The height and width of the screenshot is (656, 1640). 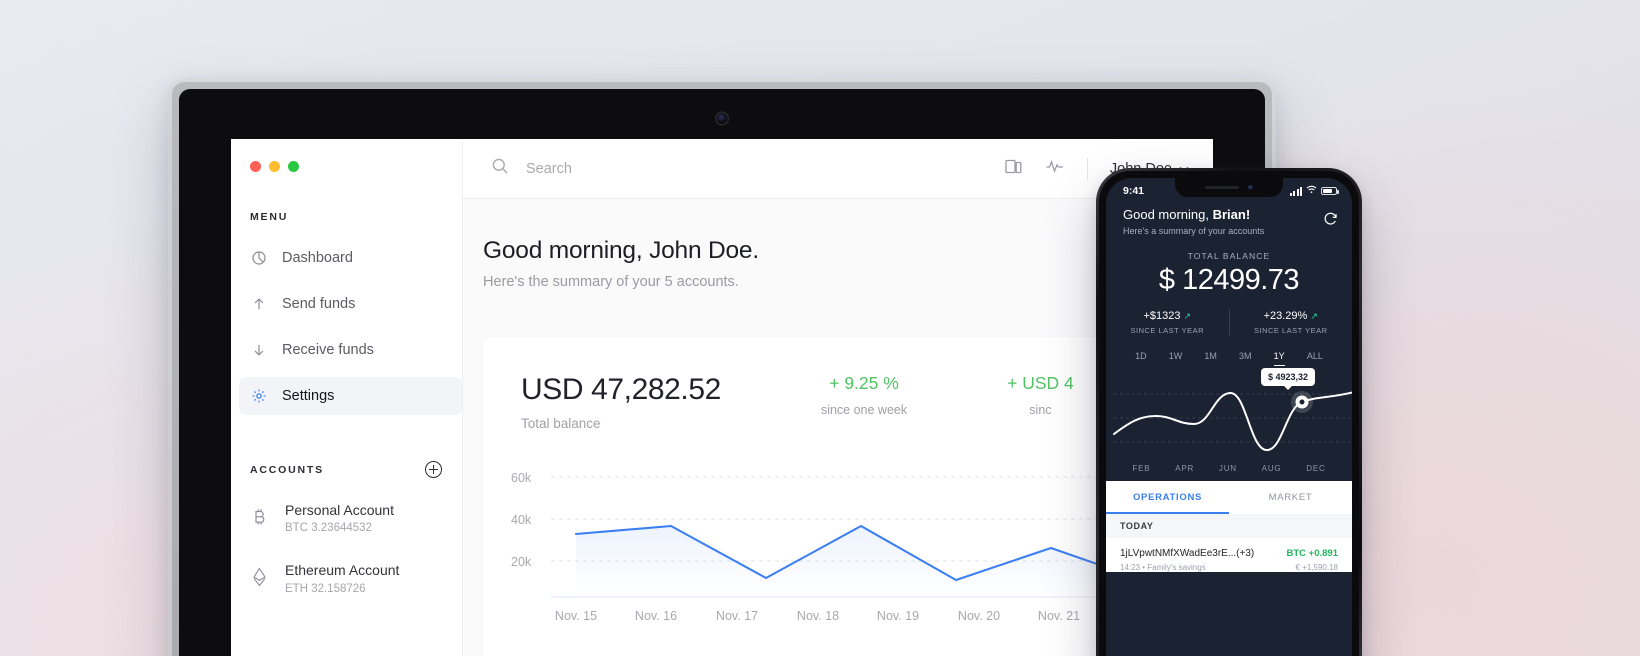 I want to click on month-label: JUN, so click(x=1227, y=468).